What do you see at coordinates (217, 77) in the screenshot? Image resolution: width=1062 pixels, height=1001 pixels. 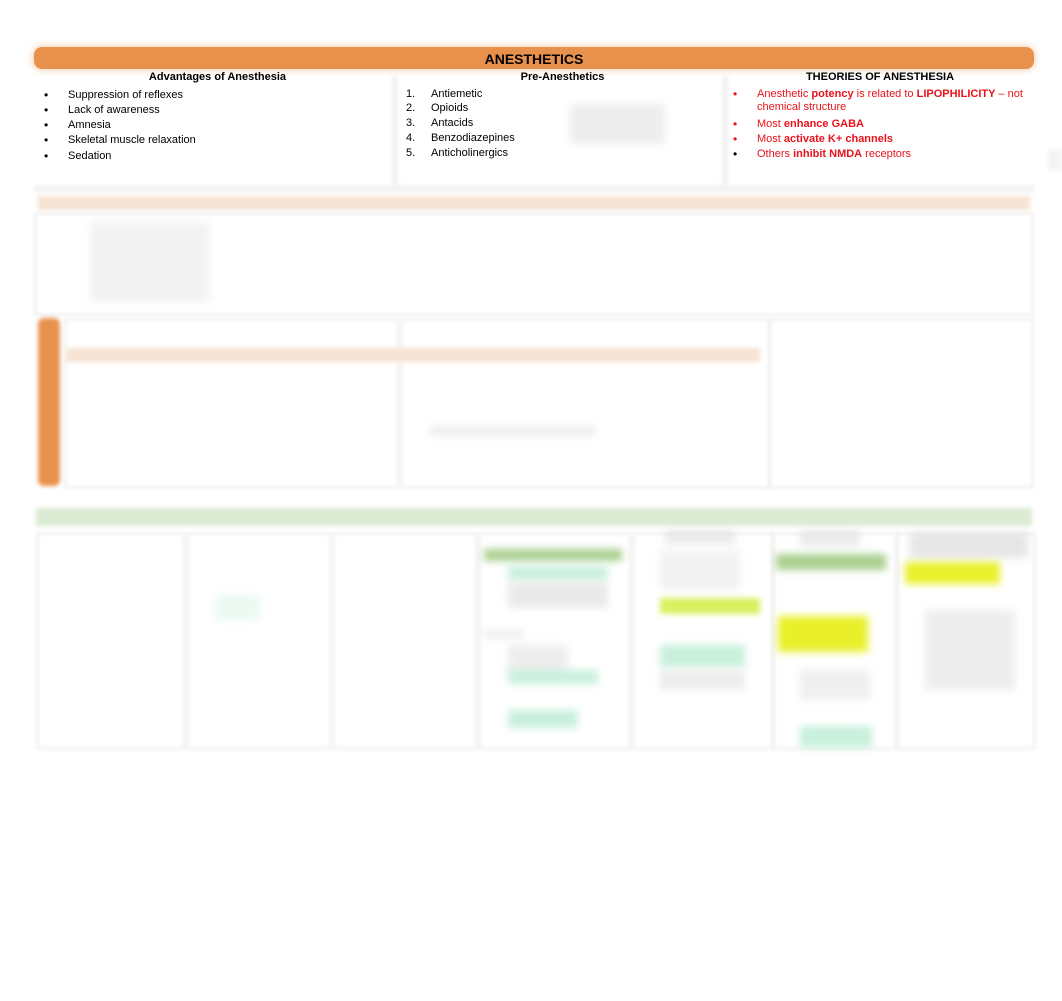 I see `advantages-heading: Advantages of Anesthesia` at bounding box center [217, 77].